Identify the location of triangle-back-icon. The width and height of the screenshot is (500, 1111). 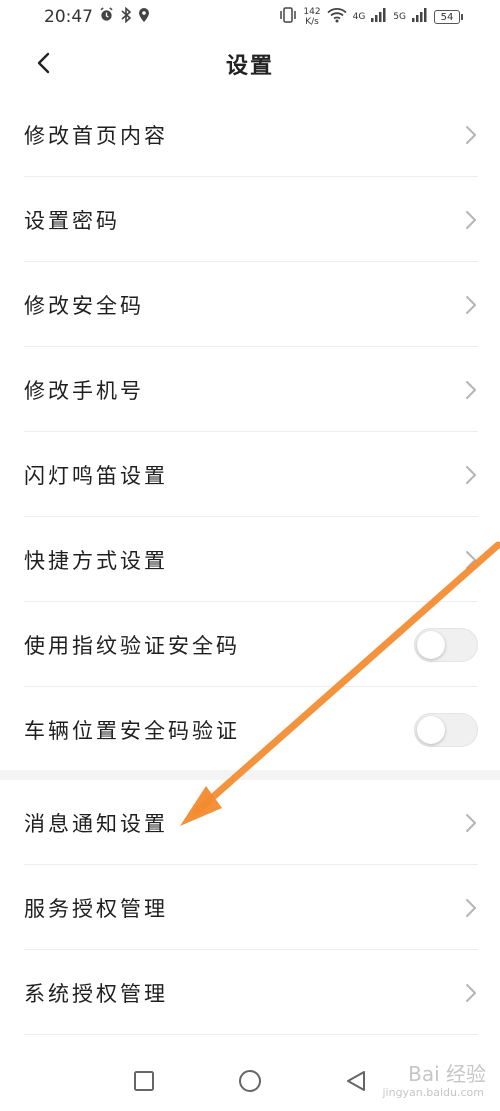
(356, 1080).